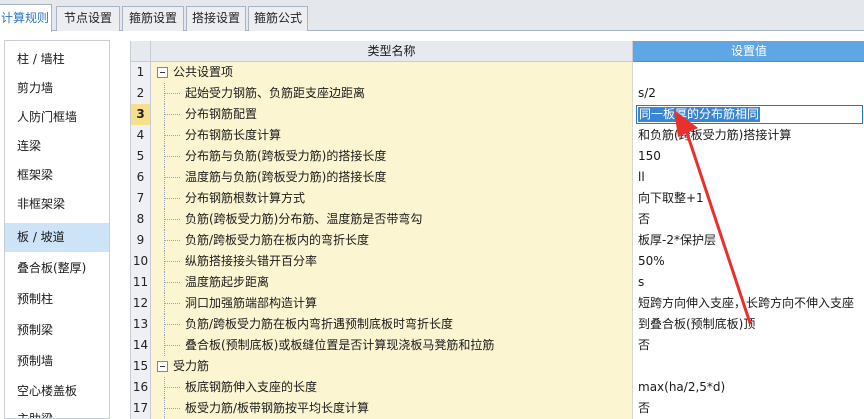 This screenshot has height=419, width=864. What do you see at coordinates (57, 146) in the screenshot?
I see `sidebar-item-coupling-beam: 连梁` at bounding box center [57, 146].